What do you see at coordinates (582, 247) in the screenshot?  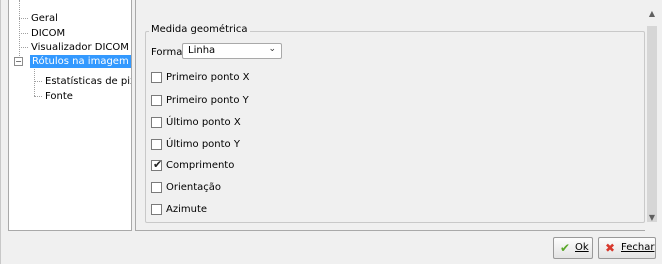 I see `ok-button-label: Ok` at bounding box center [582, 247].